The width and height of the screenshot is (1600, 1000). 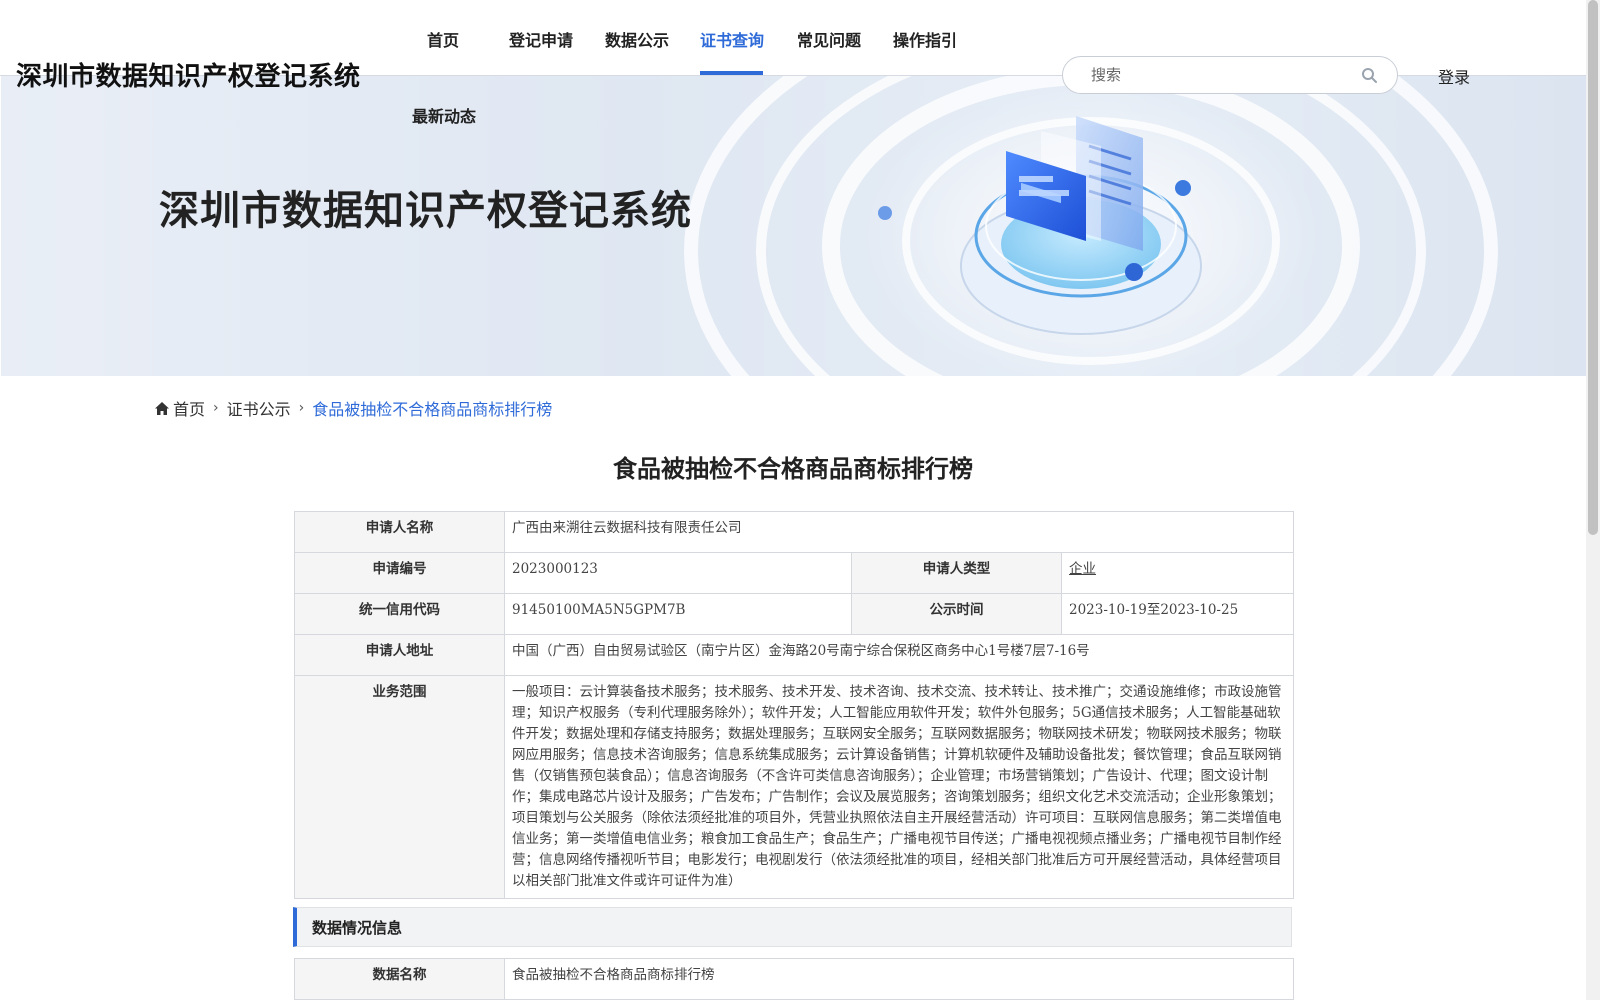 I want to click on page-title: 食品被抽检不合格商品商标排行榜, so click(x=793, y=468).